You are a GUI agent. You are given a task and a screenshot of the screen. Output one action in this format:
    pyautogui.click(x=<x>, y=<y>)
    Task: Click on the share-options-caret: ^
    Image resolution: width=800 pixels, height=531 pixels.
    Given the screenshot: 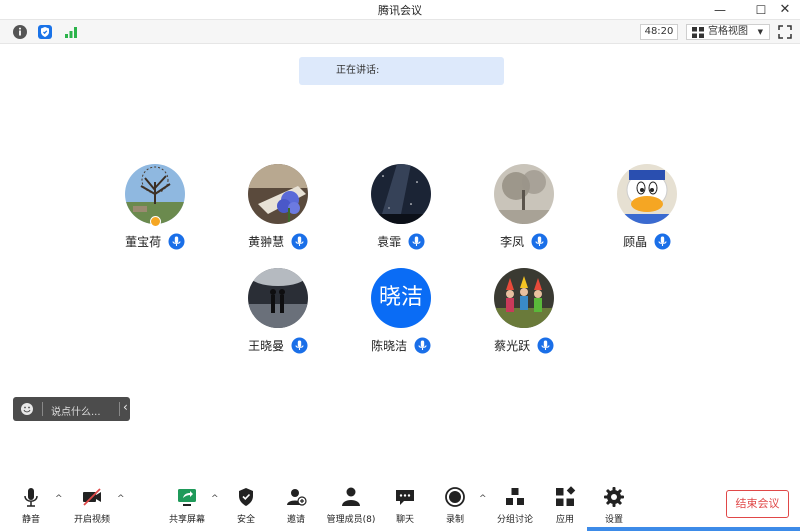 What is the action you would take?
    pyautogui.click(x=215, y=499)
    